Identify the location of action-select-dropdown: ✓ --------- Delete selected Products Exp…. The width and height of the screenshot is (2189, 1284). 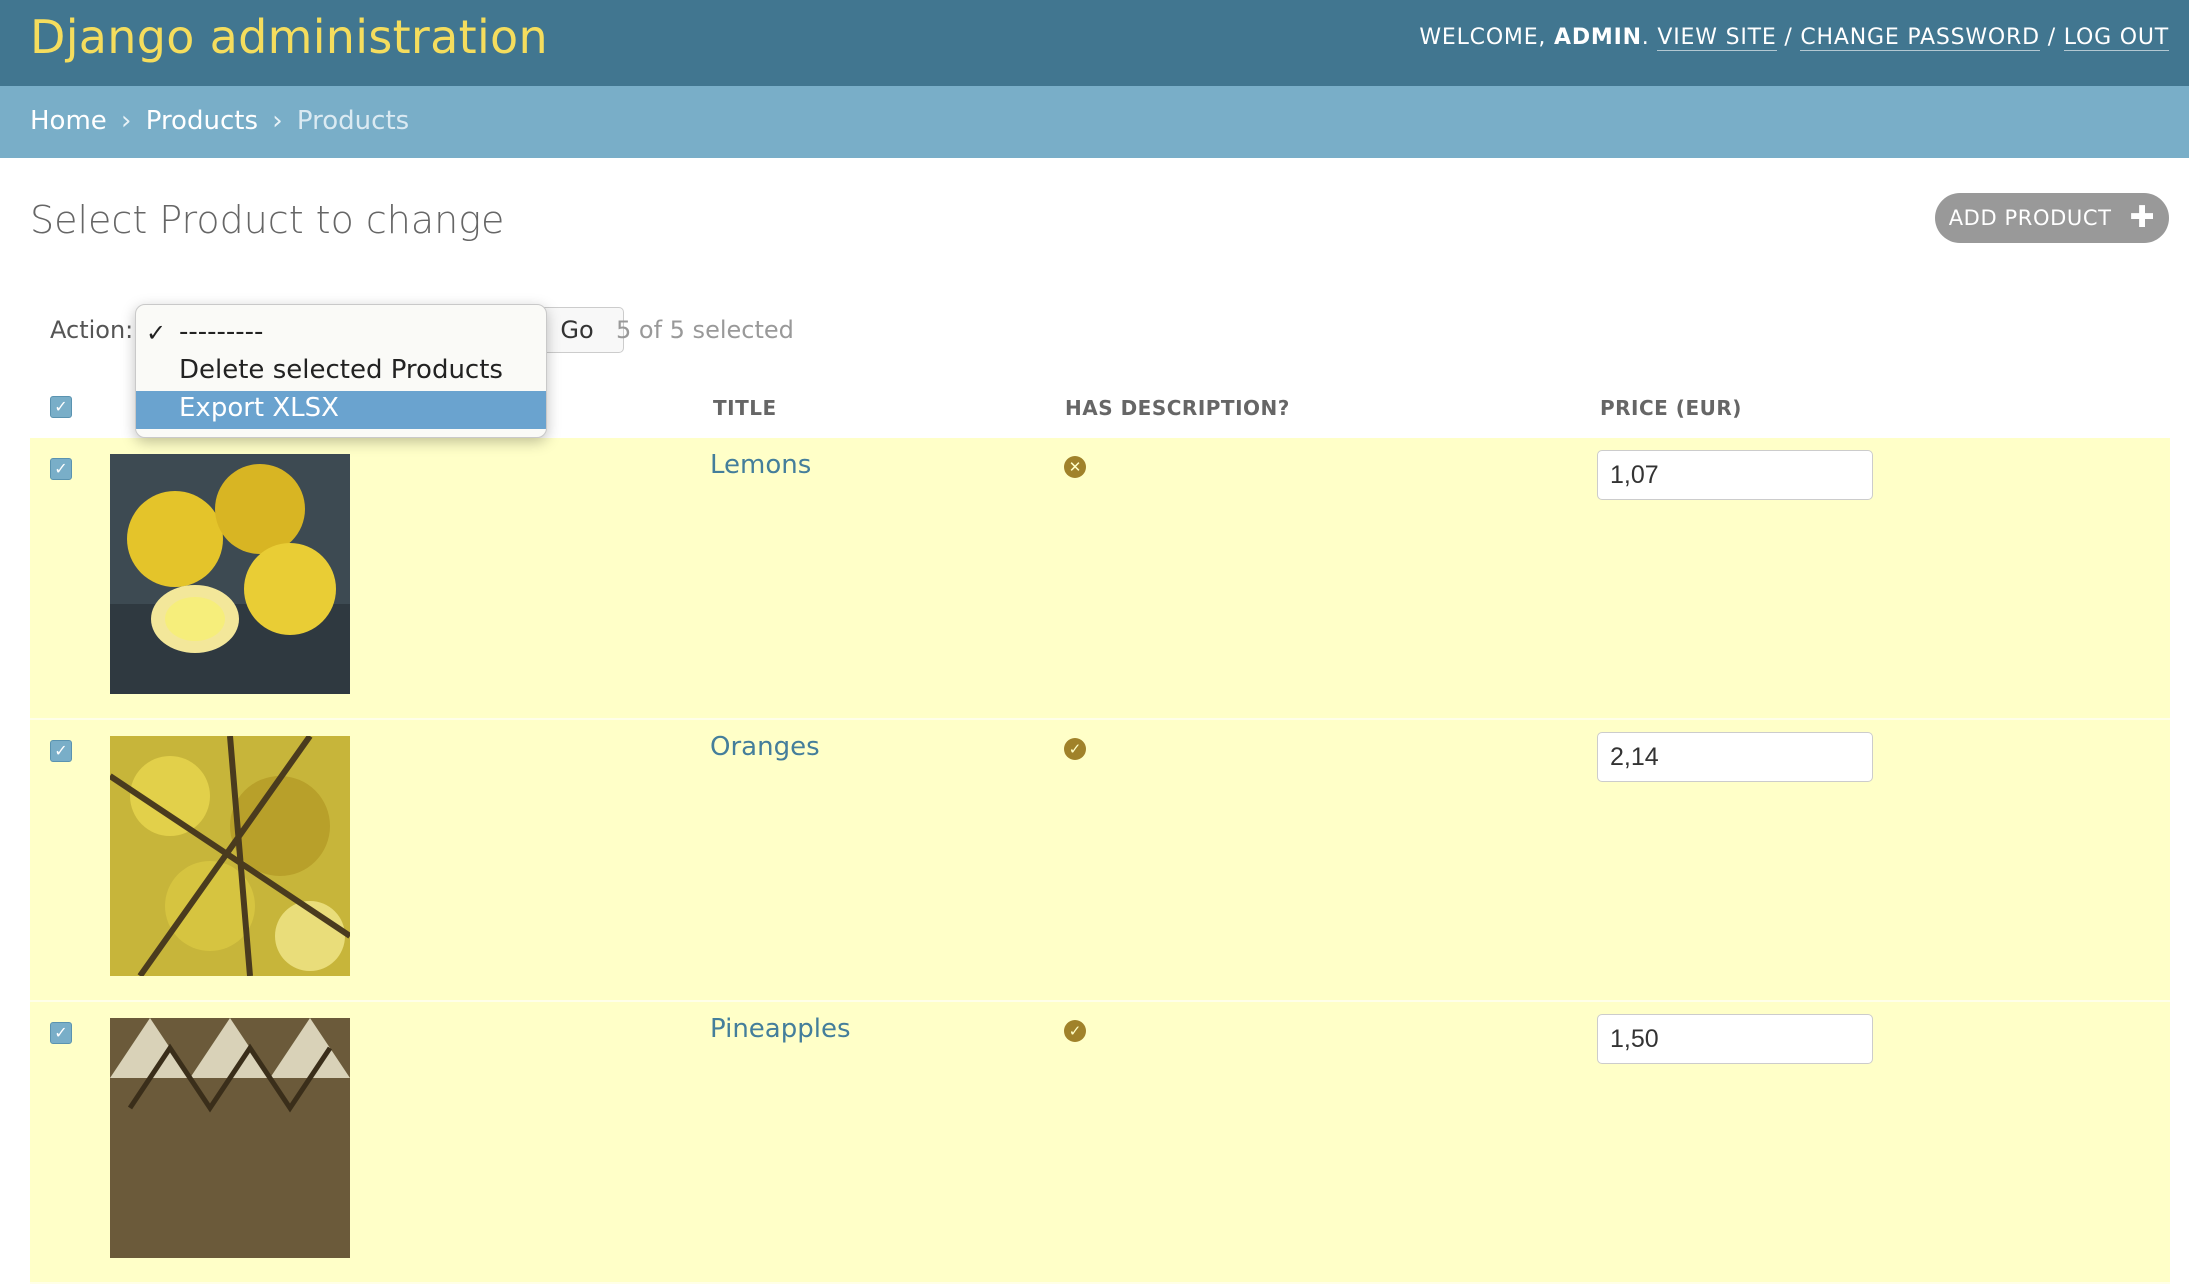
(341, 371).